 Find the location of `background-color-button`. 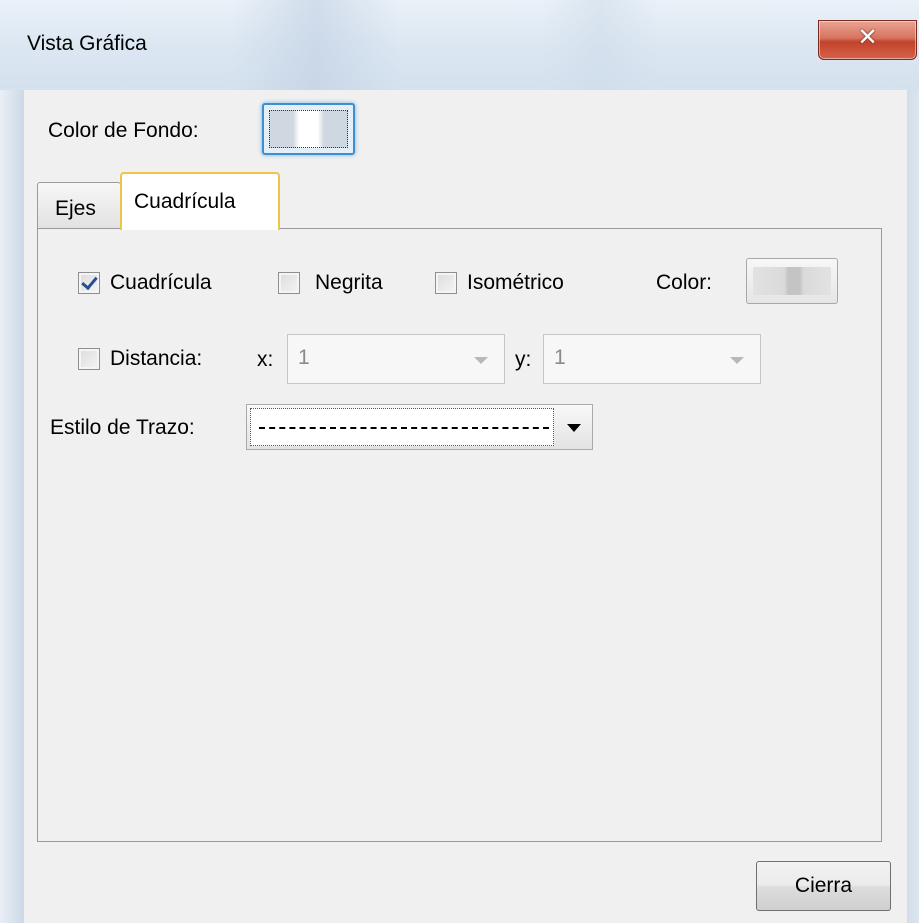

background-color-button is located at coordinates (308, 129).